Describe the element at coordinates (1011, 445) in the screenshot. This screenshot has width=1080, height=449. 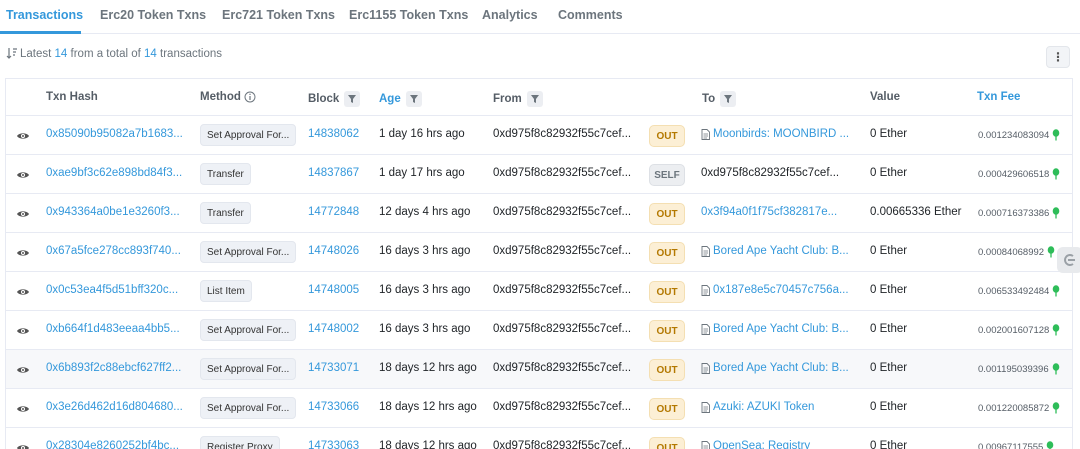
I see `txn-fee-value: 0.00967117555` at that location.